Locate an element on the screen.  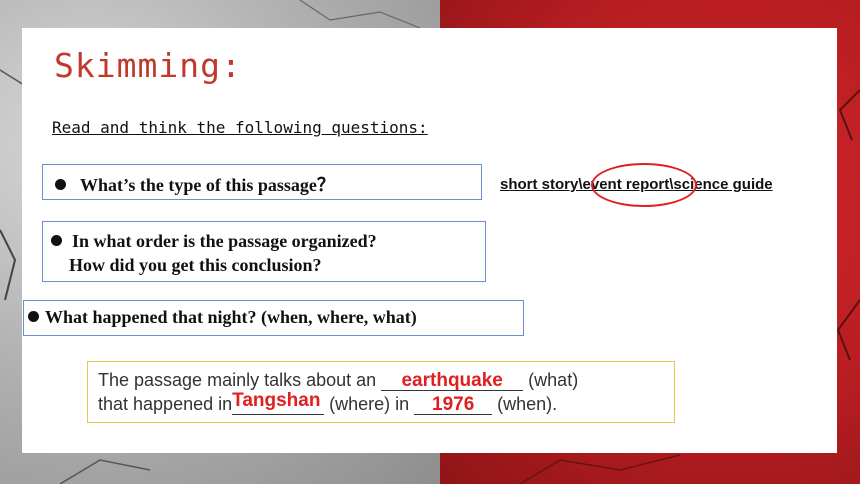
answer-what: earthquake is located at coordinates (452, 380).